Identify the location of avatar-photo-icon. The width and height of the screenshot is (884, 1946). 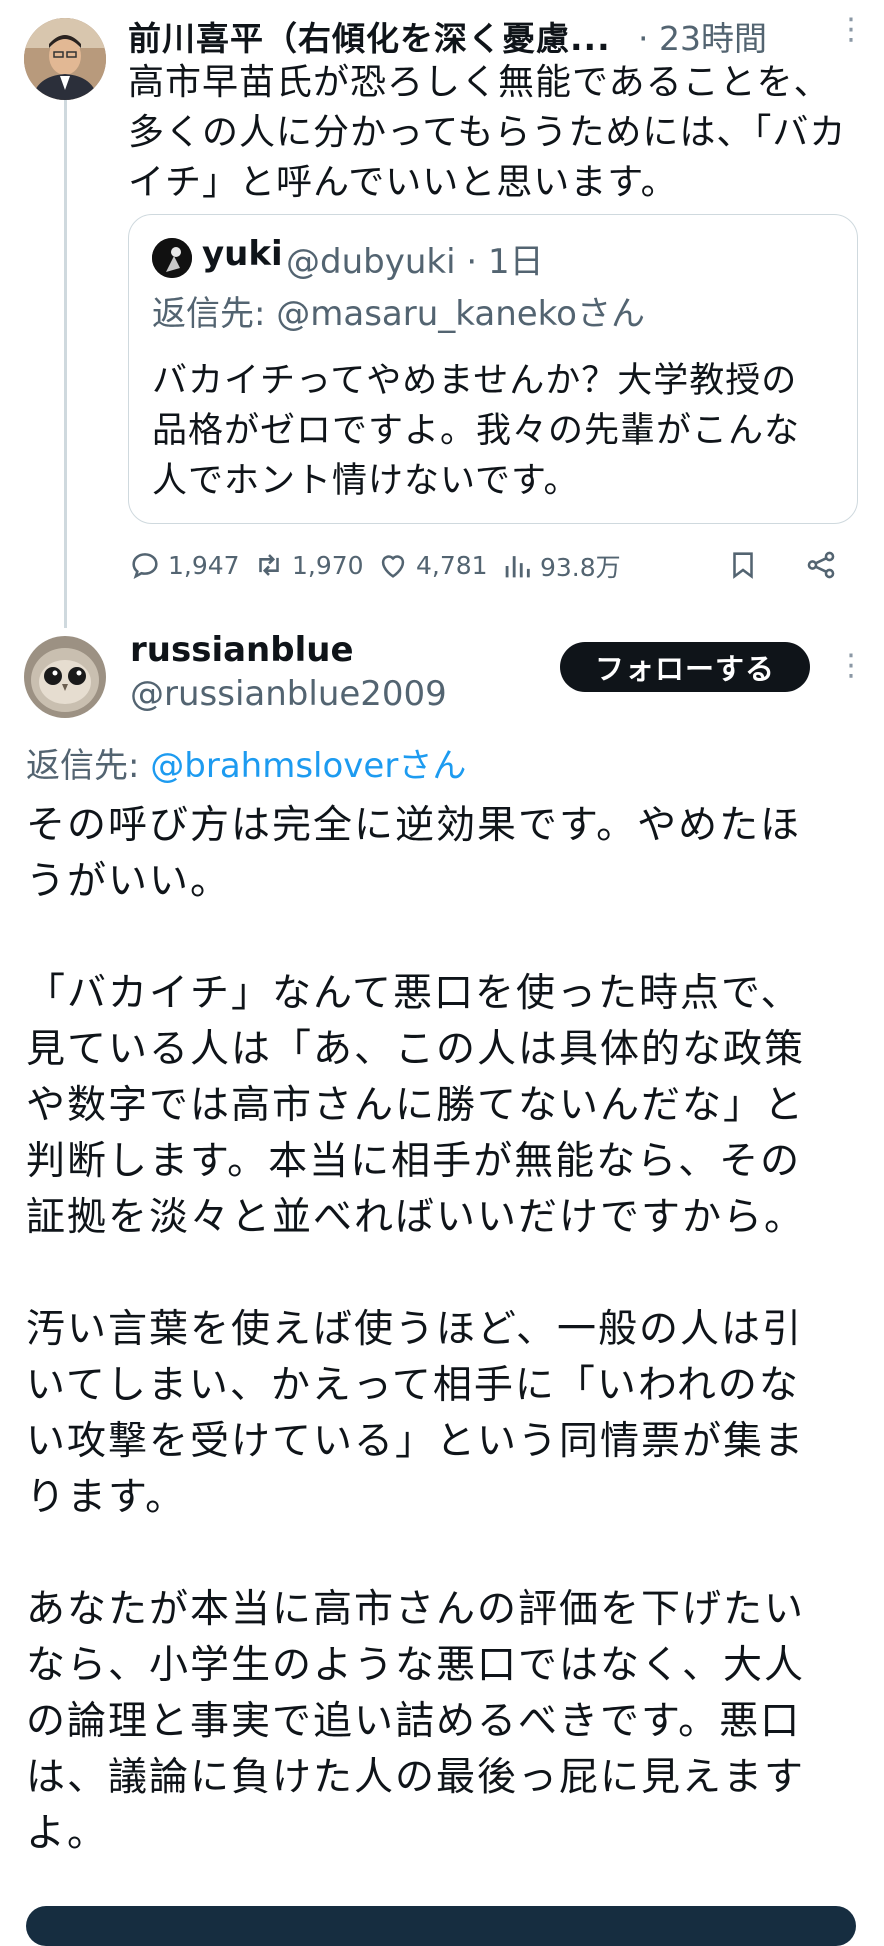
(65, 59).